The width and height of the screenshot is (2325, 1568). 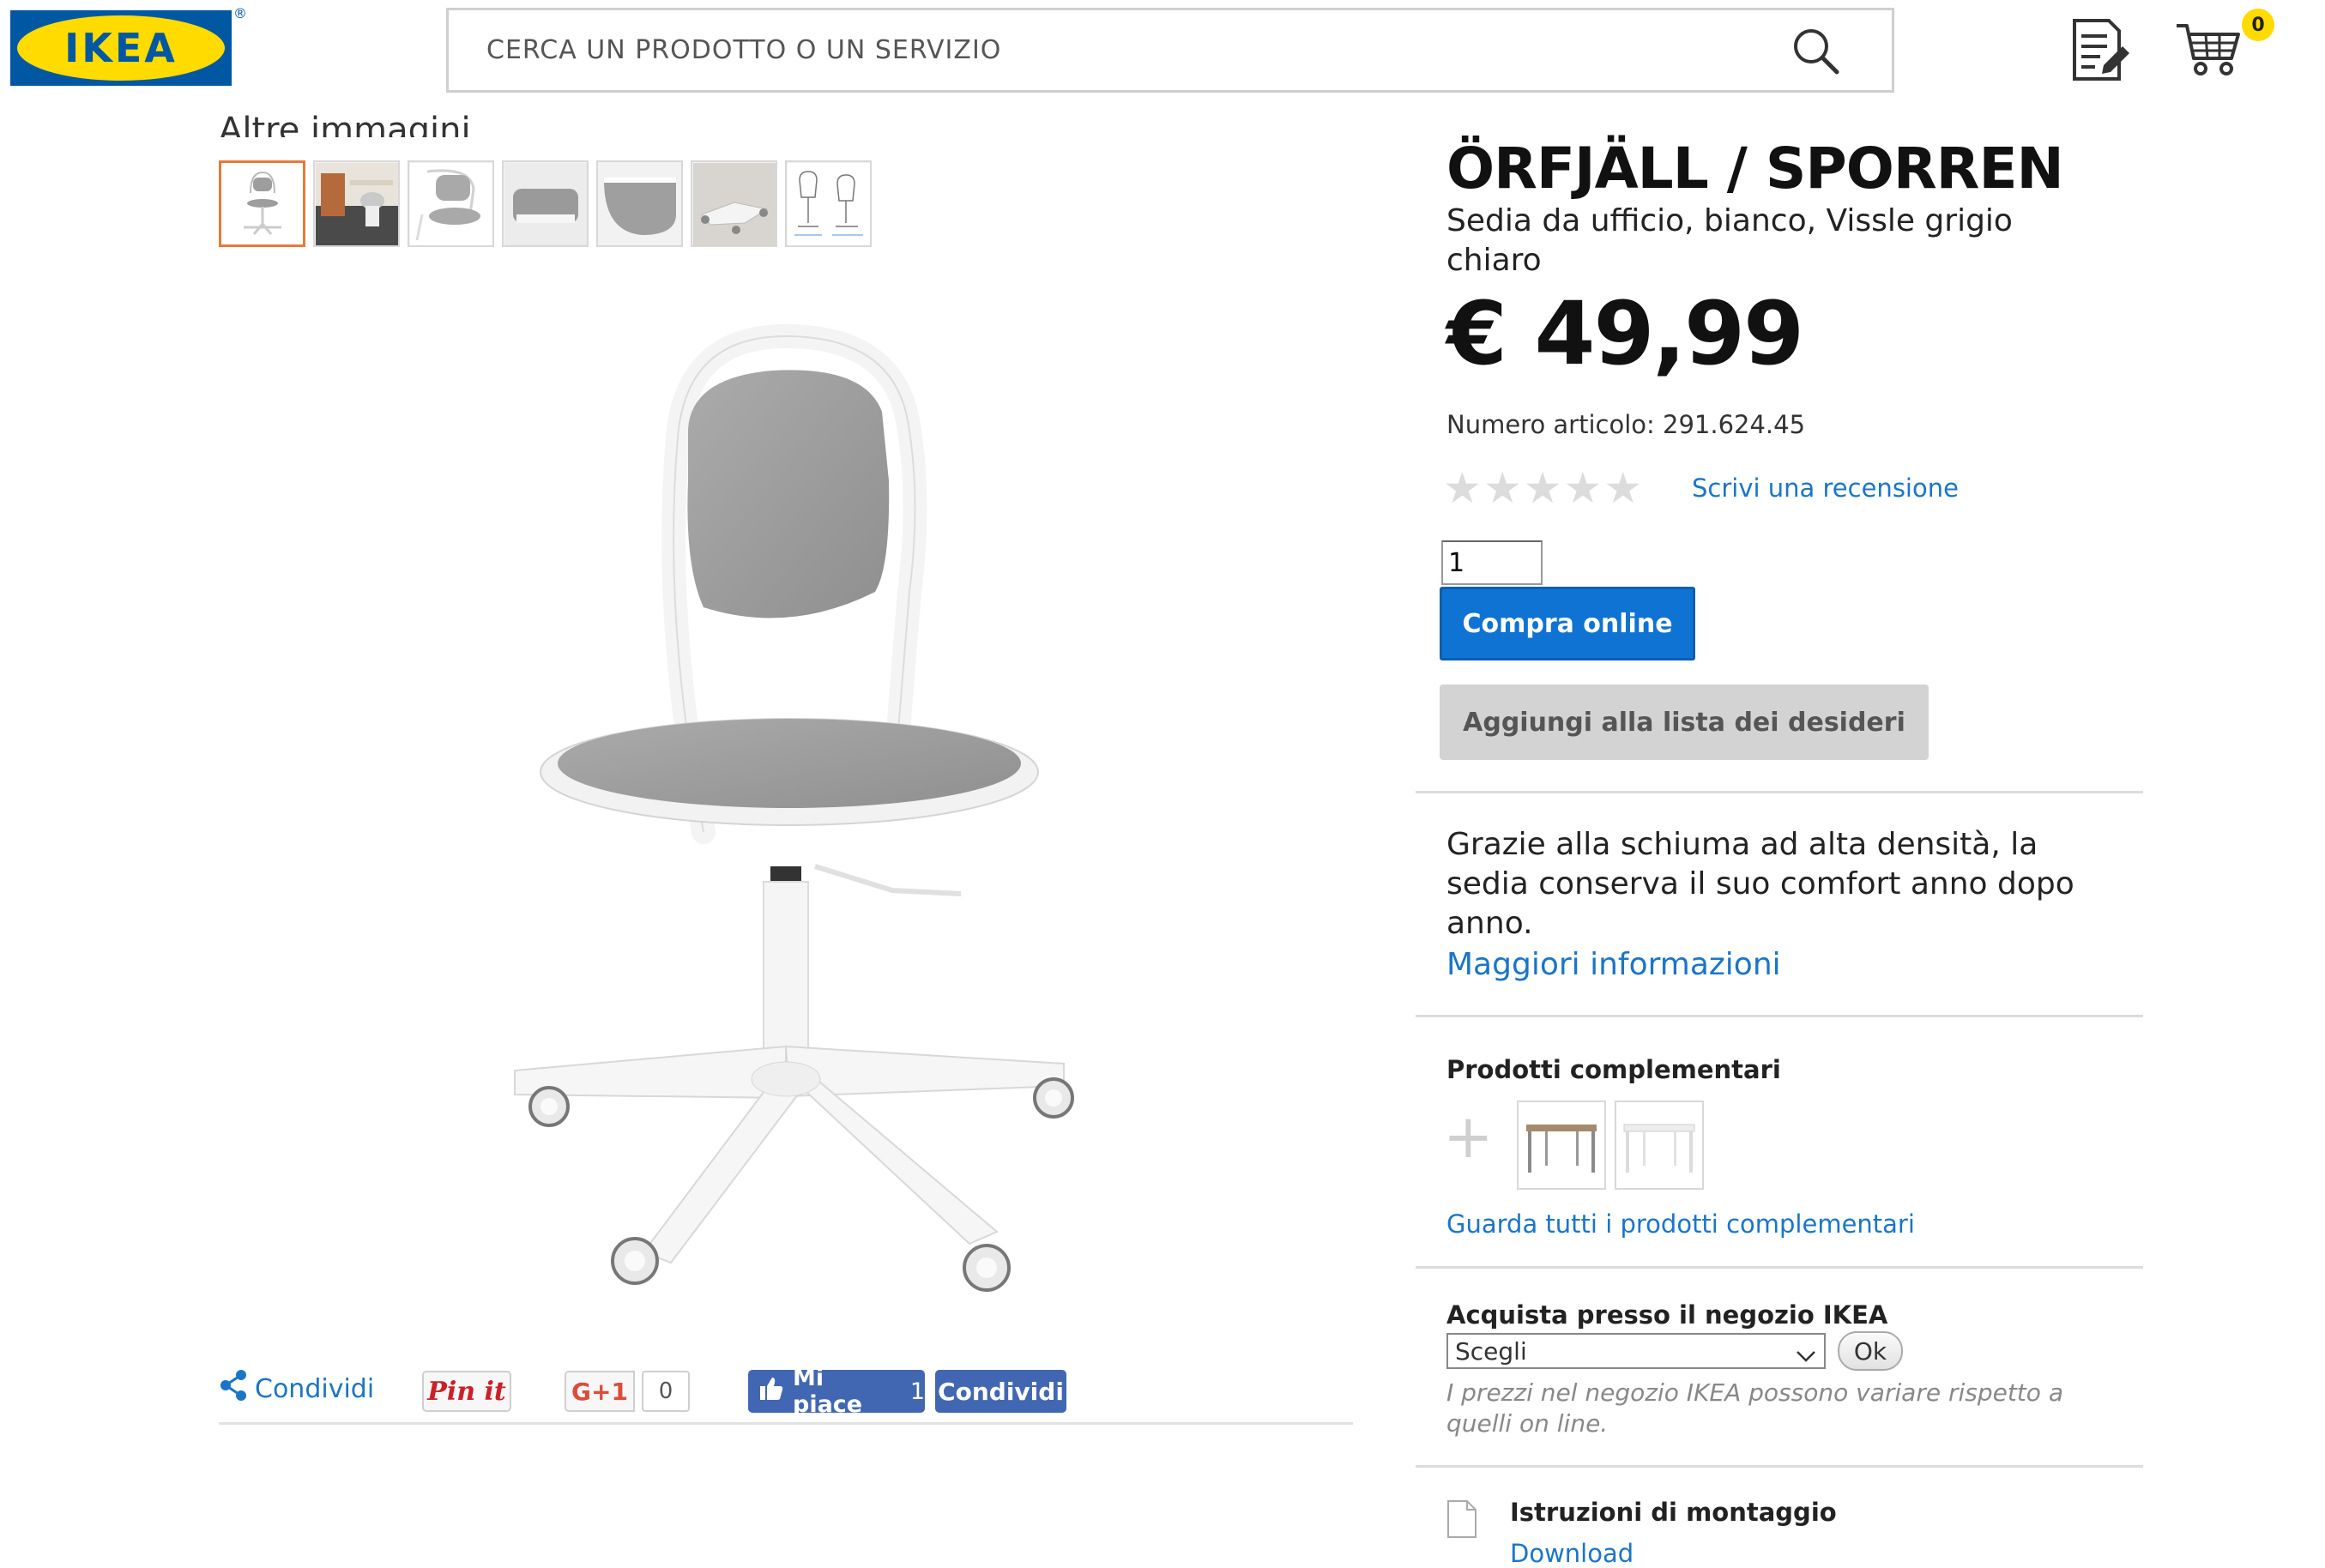 What do you see at coordinates (2102, 50) in the screenshot?
I see `shopping-list-icon` at bounding box center [2102, 50].